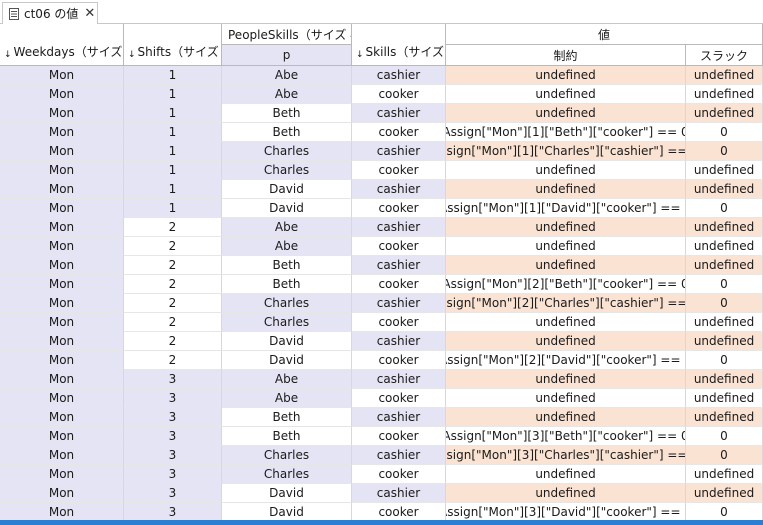 This screenshot has width=763, height=525. Describe the element at coordinates (381, 398) in the screenshot. I see `table-row: Mon 3 Abe cooker undefined undefined` at that location.